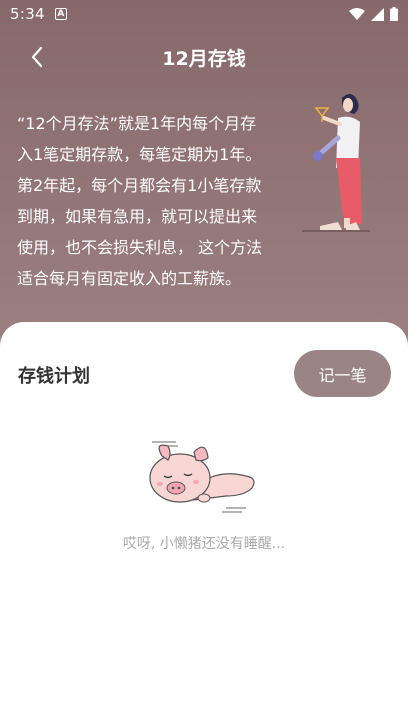 The height and width of the screenshot is (727, 408). Describe the element at coordinates (357, 13) in the screenshot. I see `wifi-icon` at that location.